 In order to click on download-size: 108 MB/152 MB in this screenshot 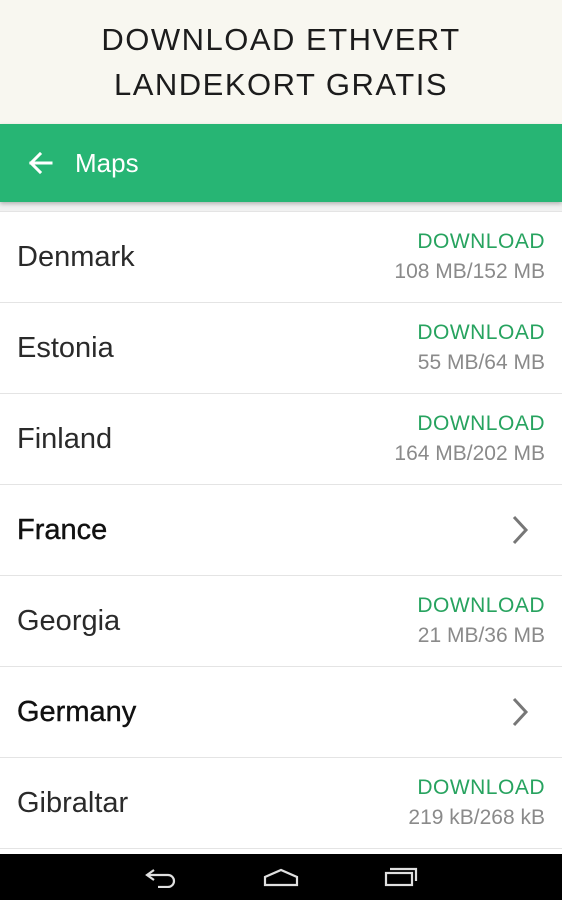, I will do `click(469, 271)`.